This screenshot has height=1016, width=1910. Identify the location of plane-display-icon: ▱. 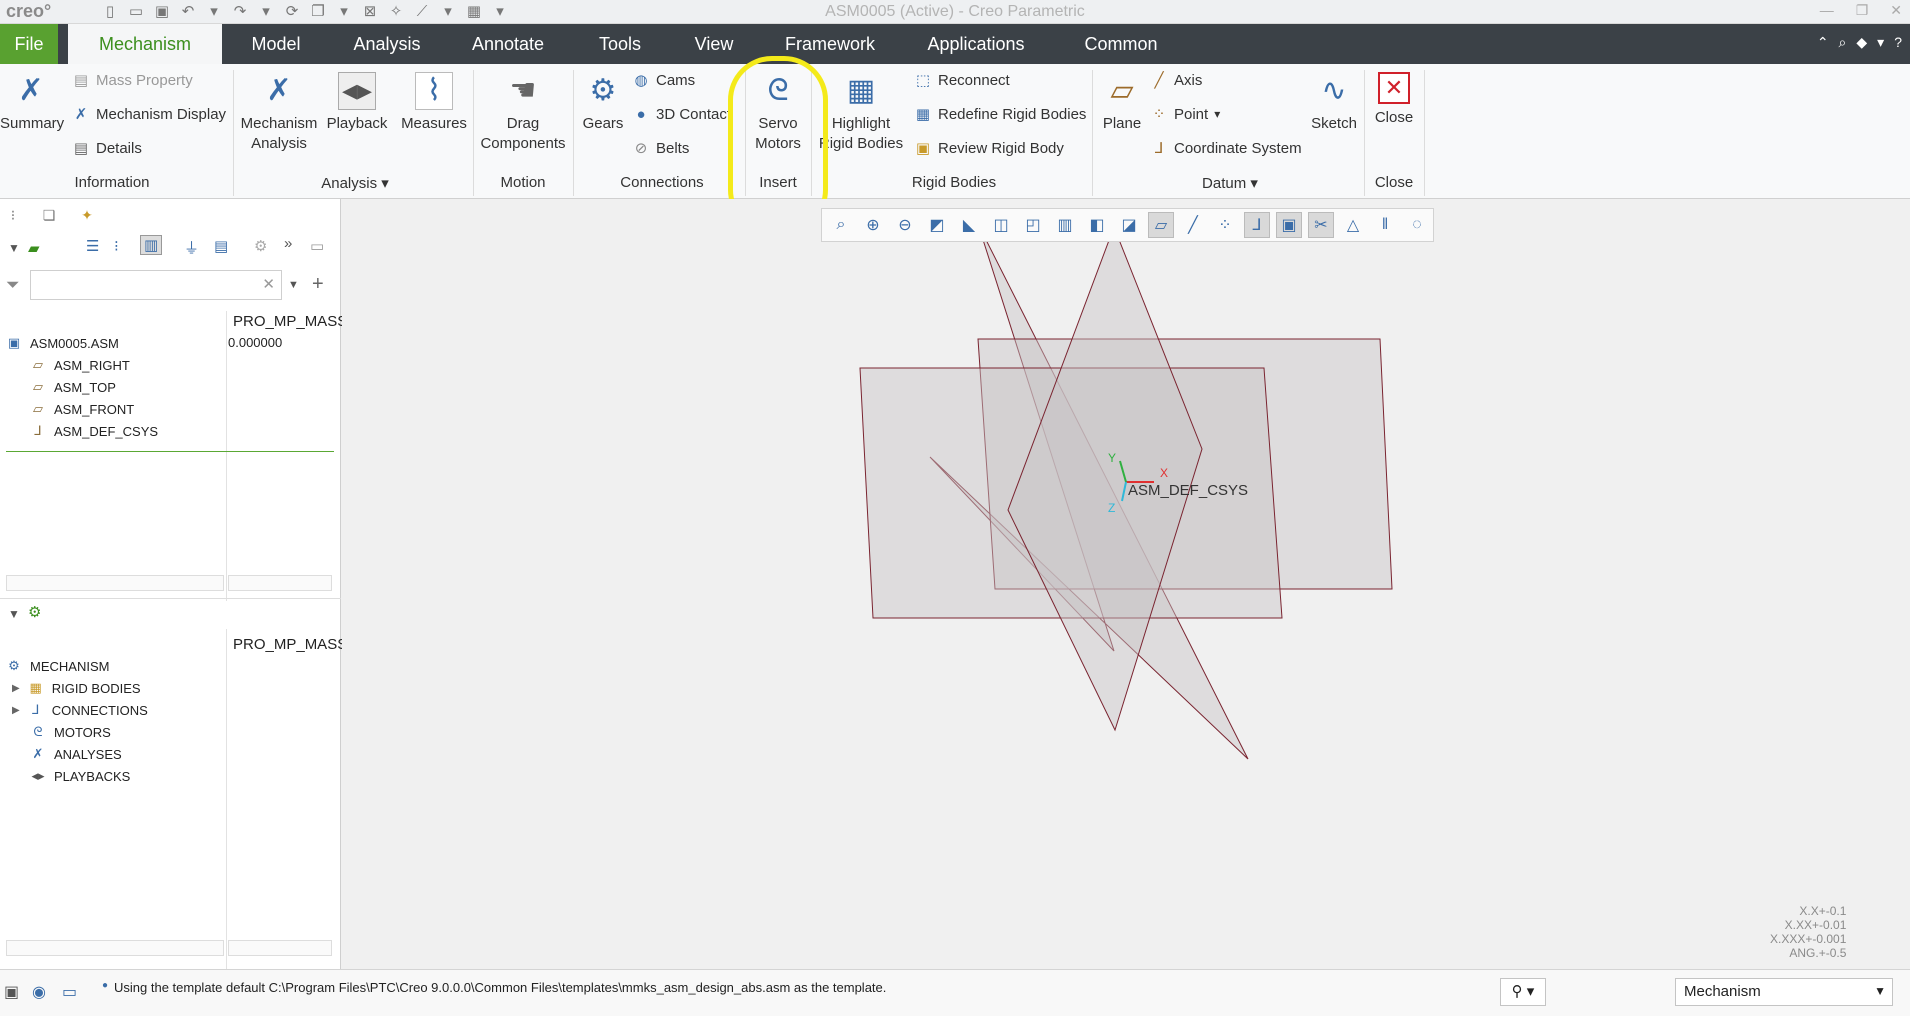
(1161, 225).